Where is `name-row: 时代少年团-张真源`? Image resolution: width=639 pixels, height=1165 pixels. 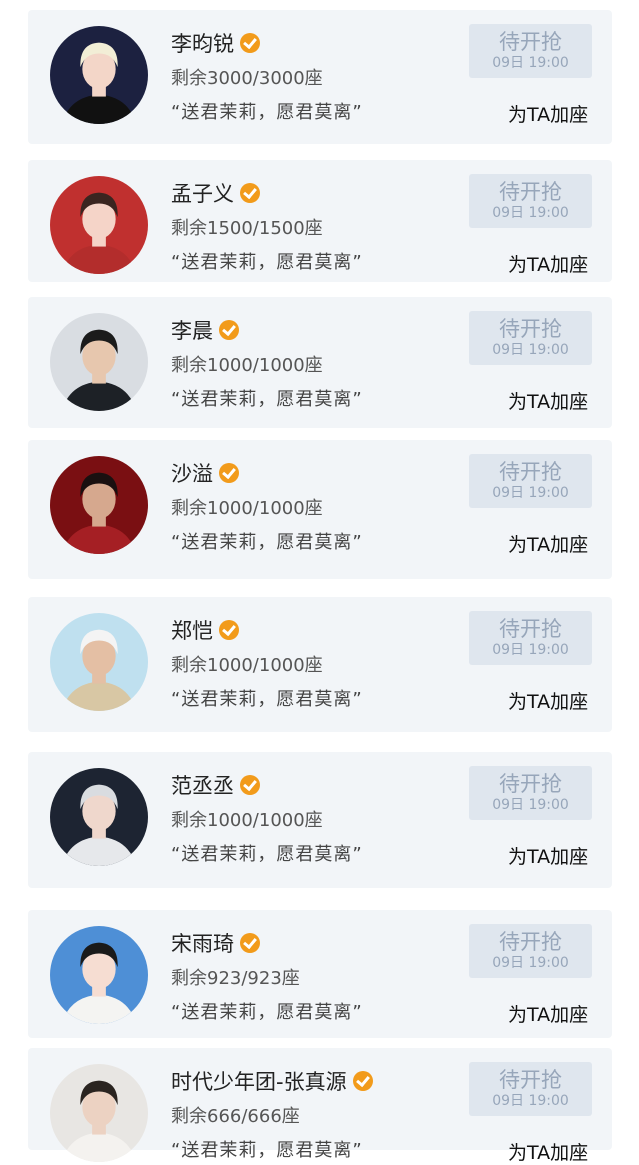
name-row: 时代少年团-张真源 is located at coordinates (272, 1081).